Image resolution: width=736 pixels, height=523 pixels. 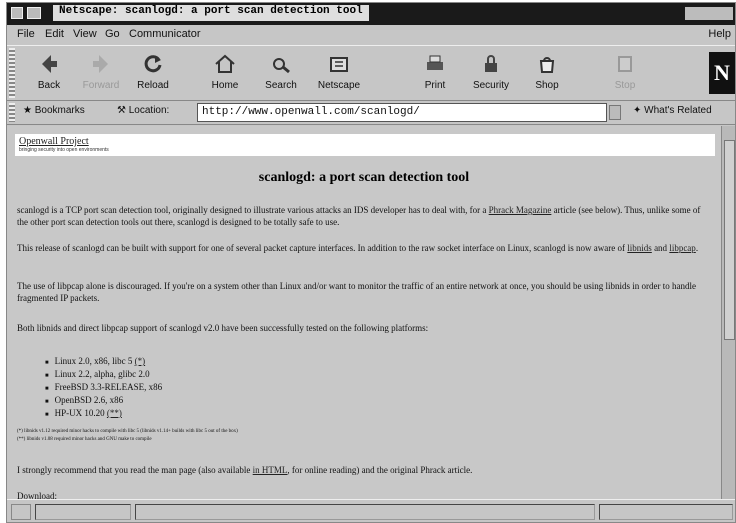 What do you see at coordinates (491, 85) in the screenshot?
I see `security-label: Security` at bounding box center [491, 85].